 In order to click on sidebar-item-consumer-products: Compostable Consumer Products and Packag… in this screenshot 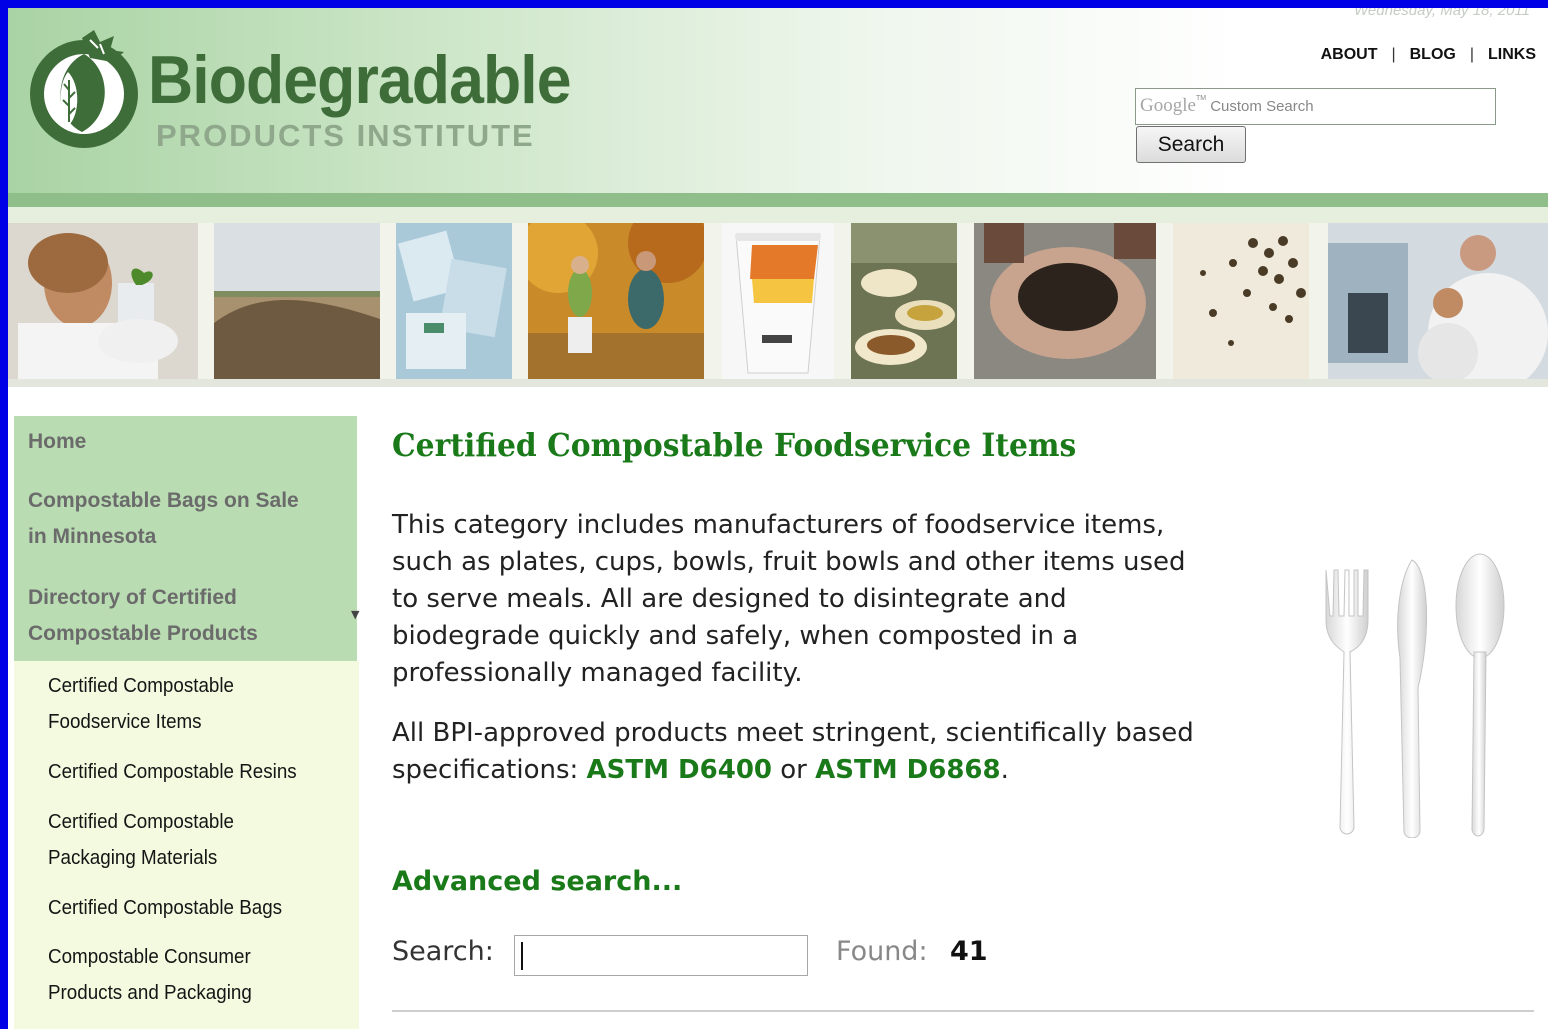, I will do `click(150, 975)`.